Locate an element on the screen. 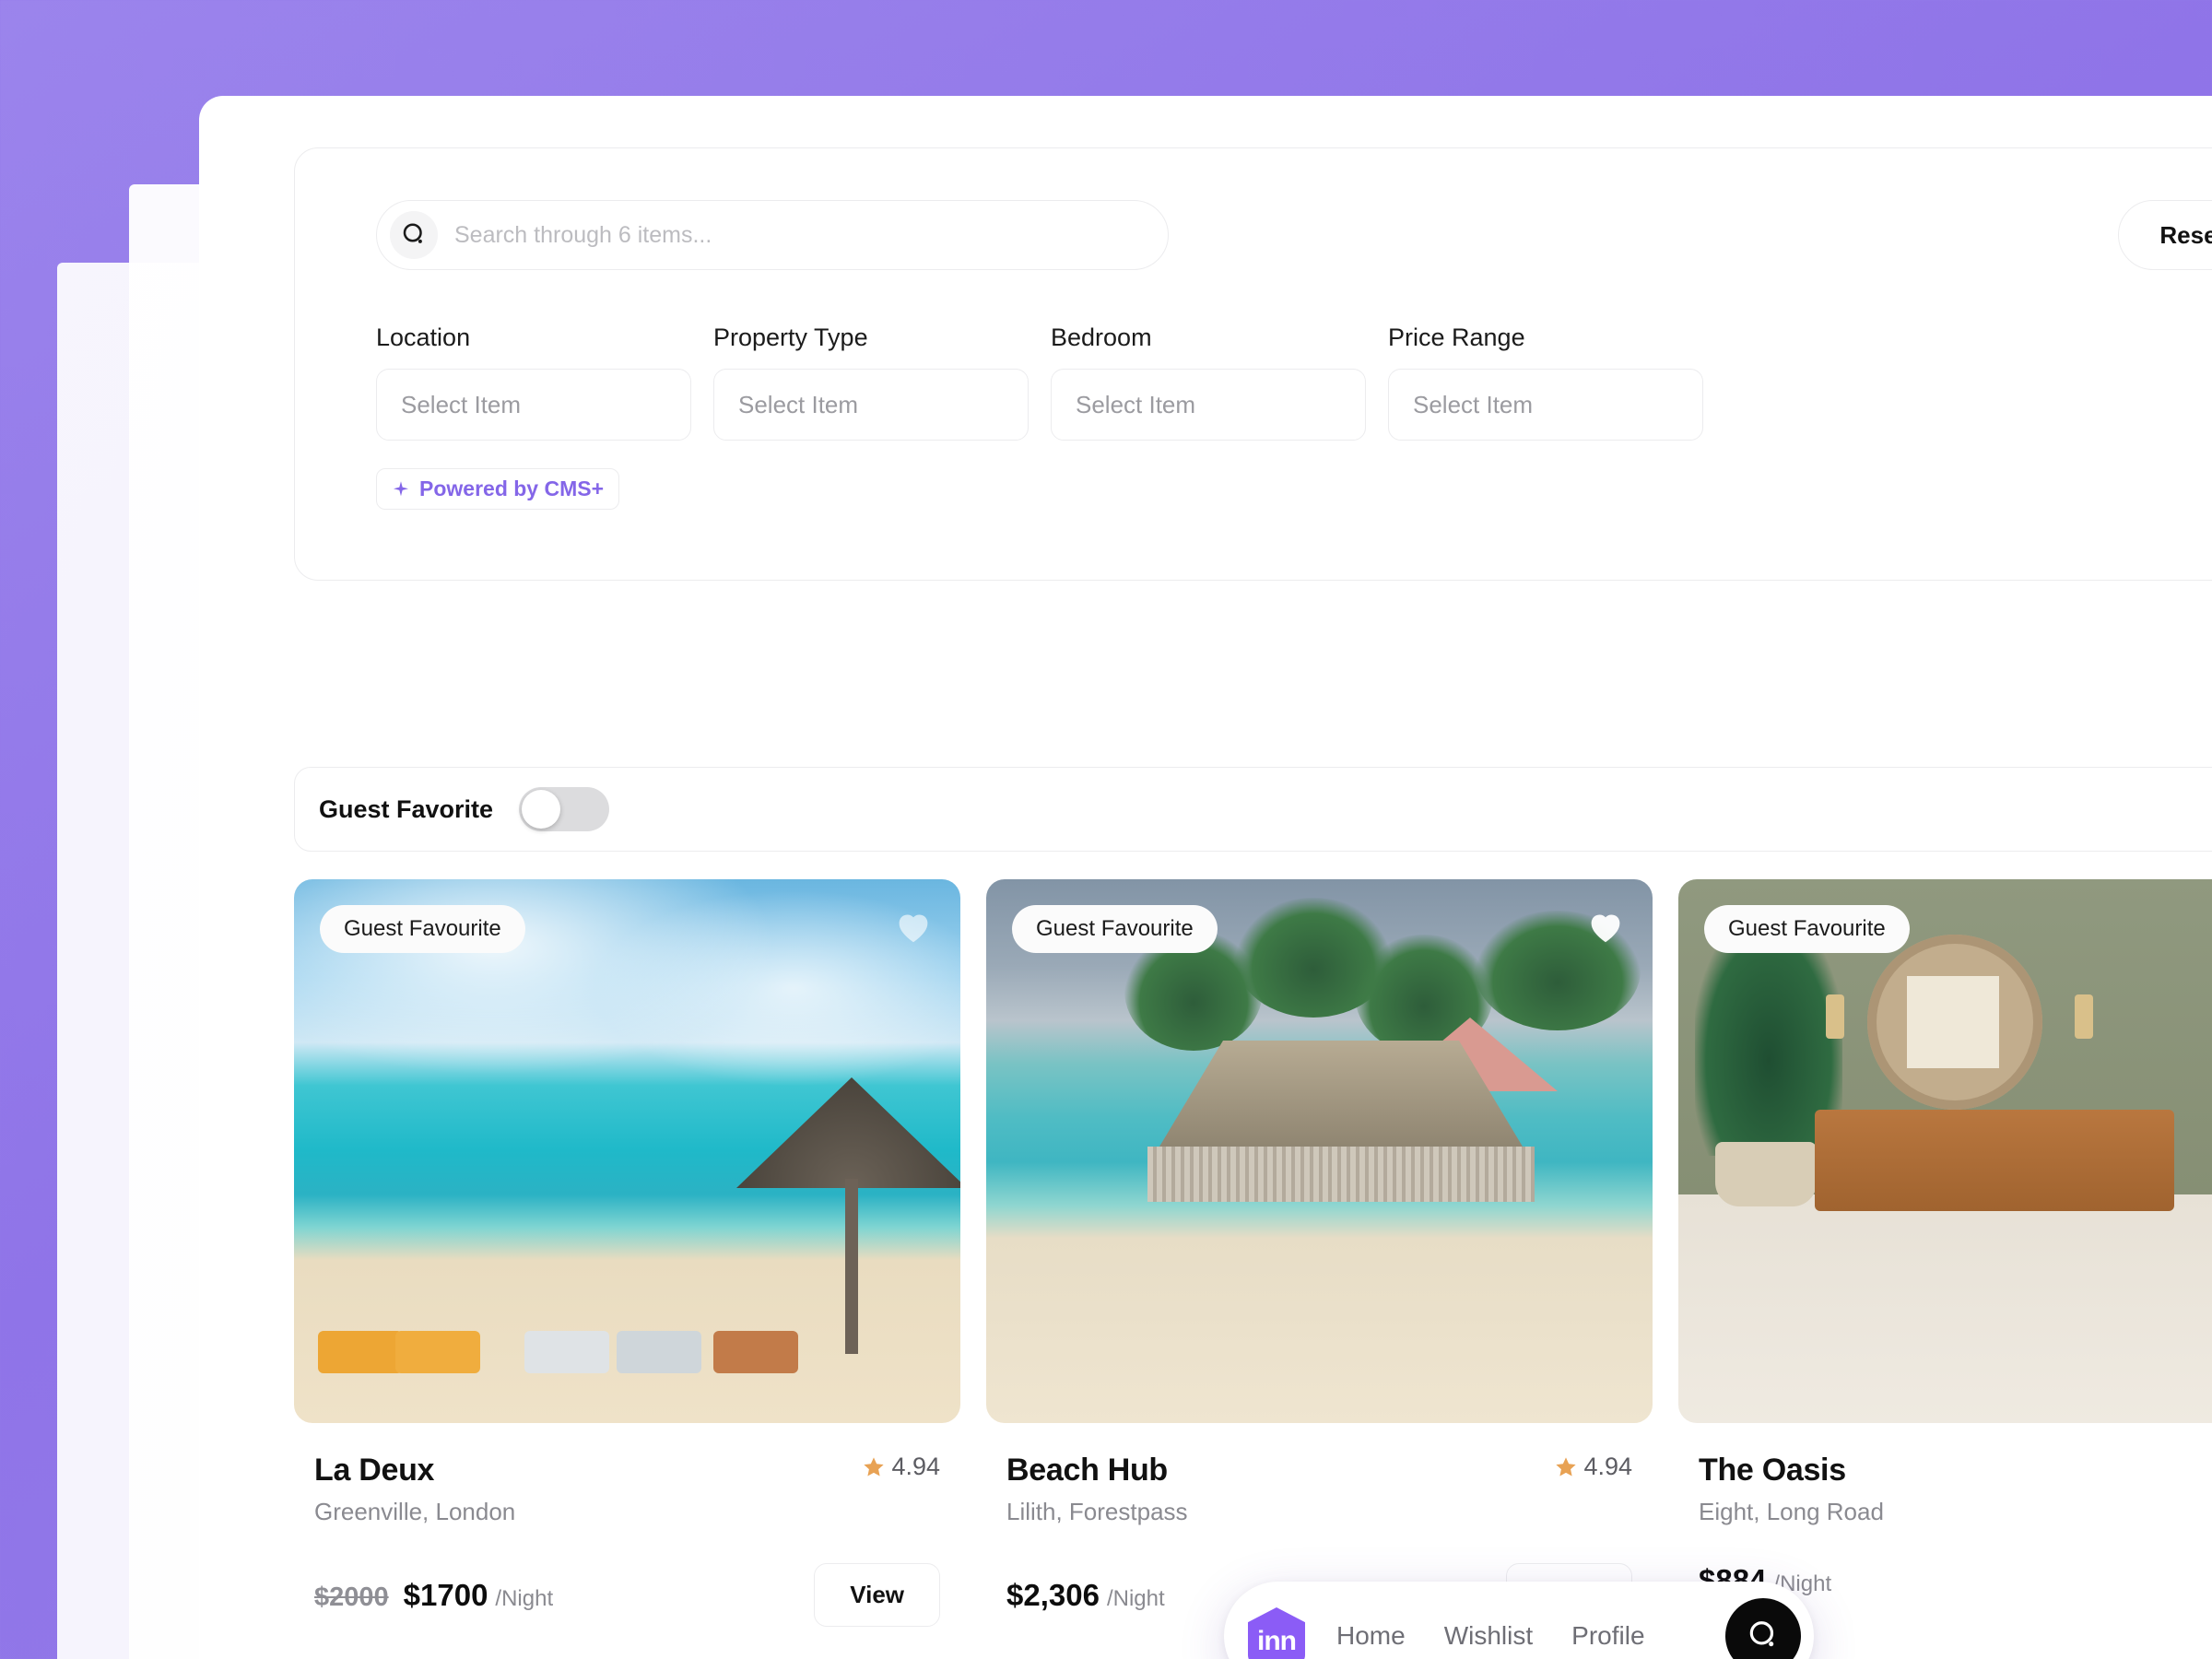 The width and height of the screenshot is (2212, 1659). search-input is located at coordinates (777, 235).